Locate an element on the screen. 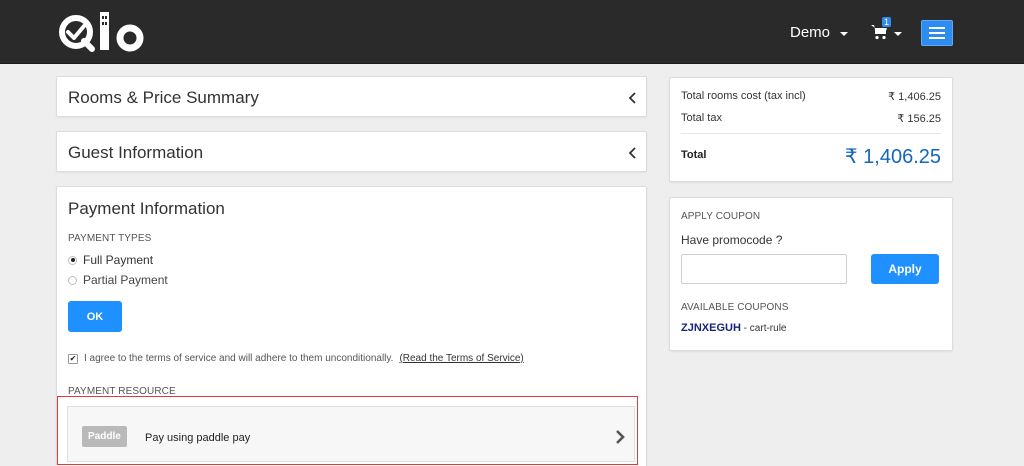  terms-checkbox: ✔ is located at coordinates (73, 358).